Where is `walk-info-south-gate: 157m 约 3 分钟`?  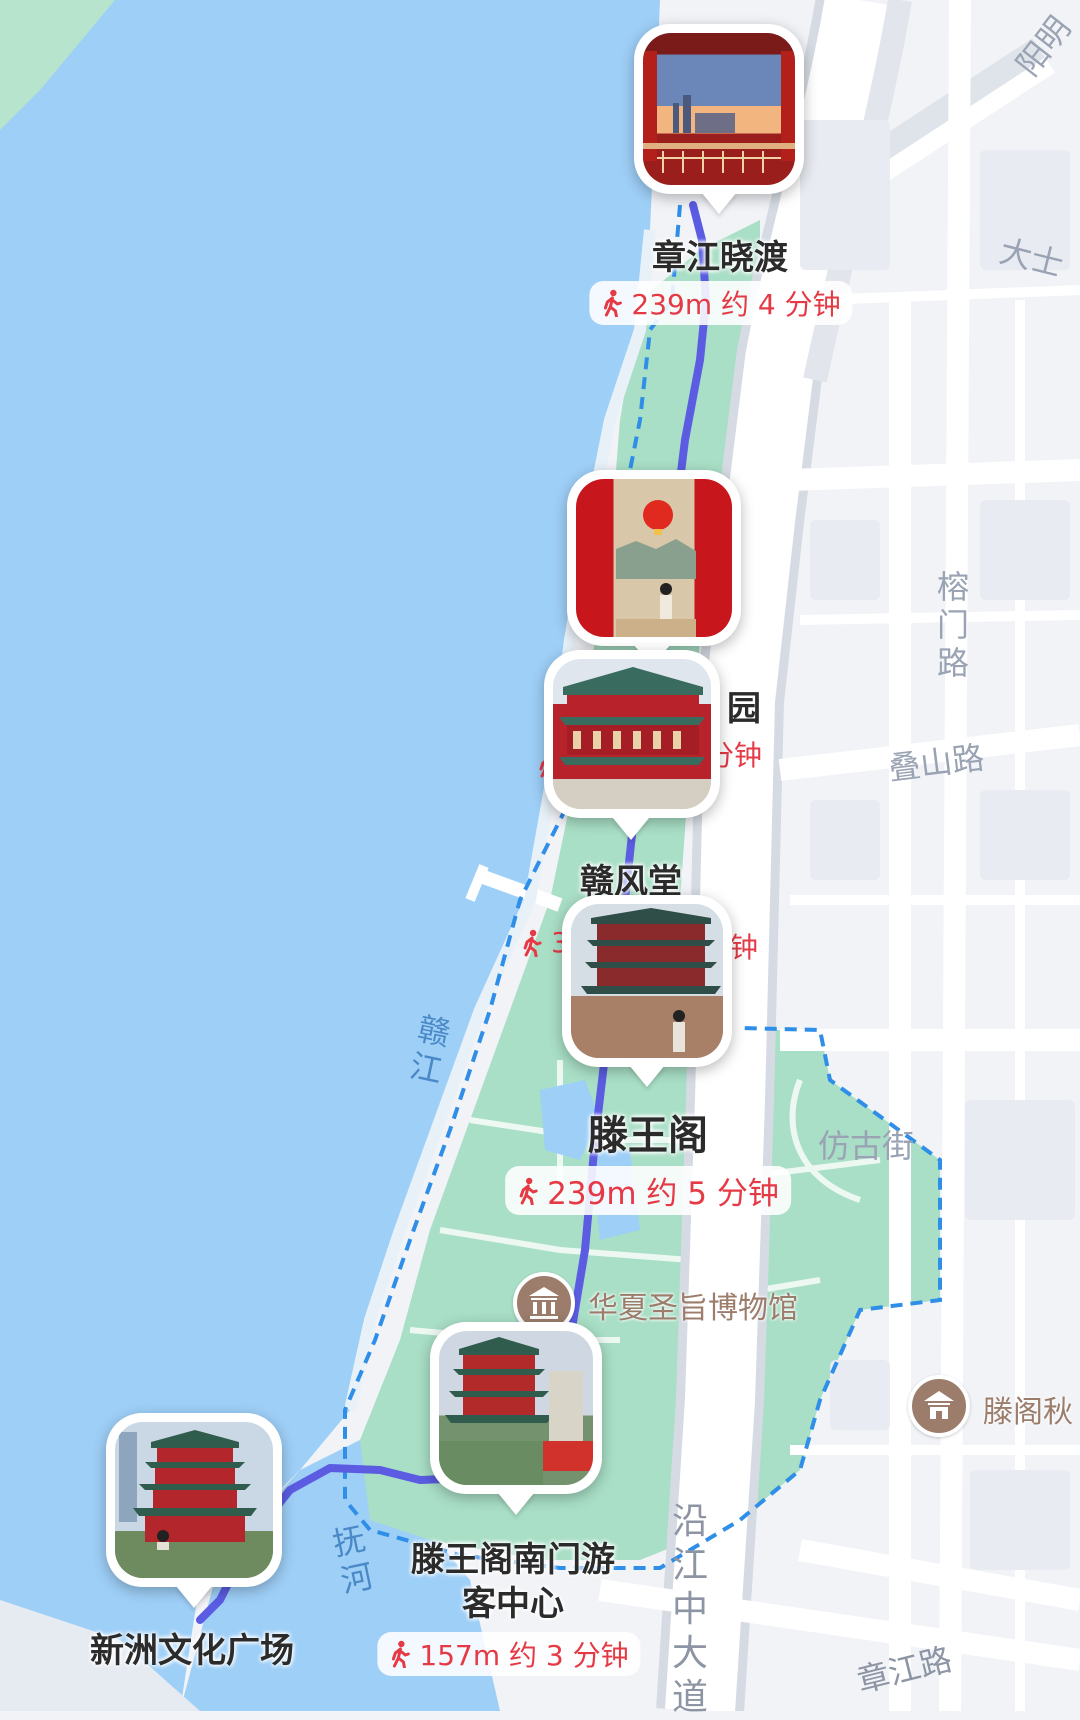
walk-info-south-gate: 157m 约 3 分钟 is located at coordinates (509, 1654).